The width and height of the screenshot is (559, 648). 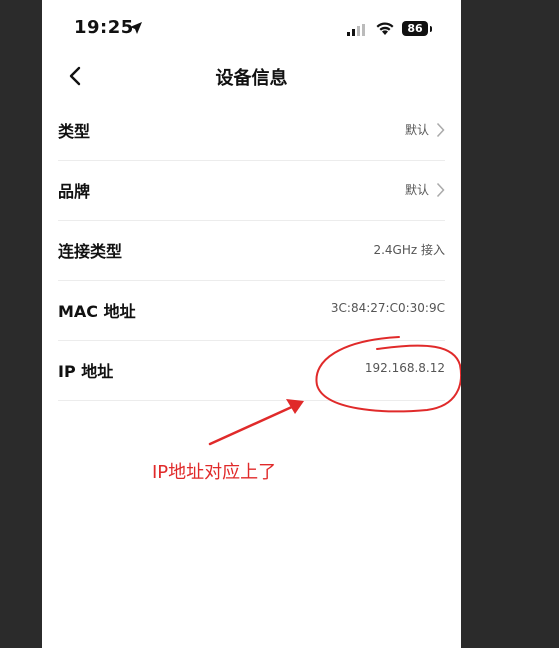 I want to click on annotation-text: IP地址对应上了, so click(x=214, y=472).